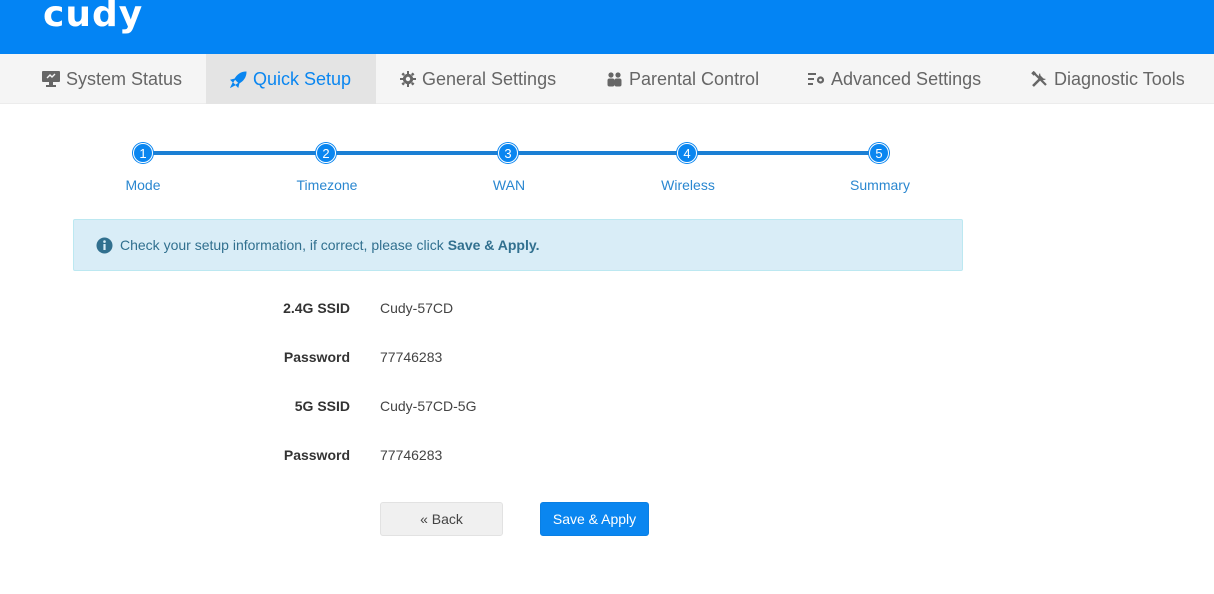 The image size is (1214, 594). What do you see at coordinates (694, 78) in the screenshot?
I see `nav-label-parental-control: Parental Control` at bounding box center [694, 78].